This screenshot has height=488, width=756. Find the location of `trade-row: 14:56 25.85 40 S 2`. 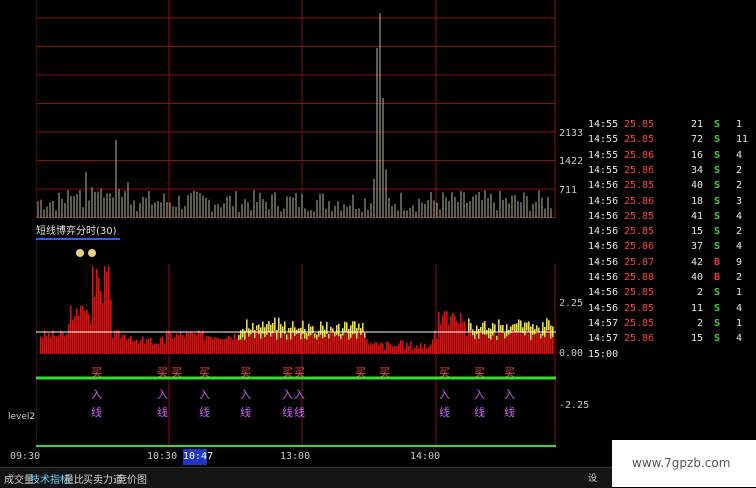

trade-row: 14:56 25.85 40 S 2 is located at coordinates (671, 187).